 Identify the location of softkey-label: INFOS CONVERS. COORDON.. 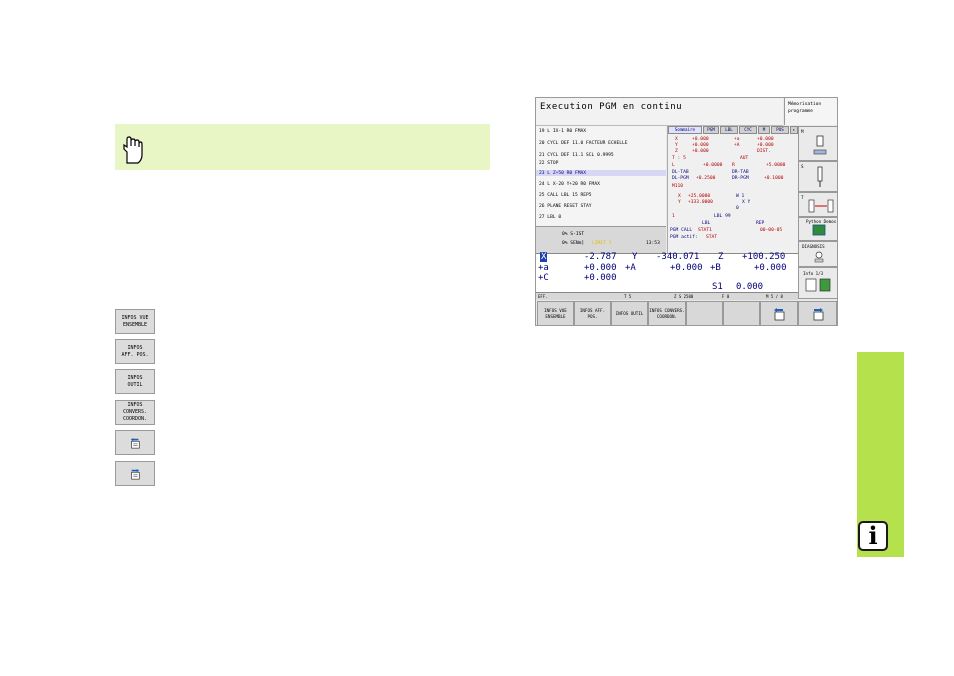
(667, 313).